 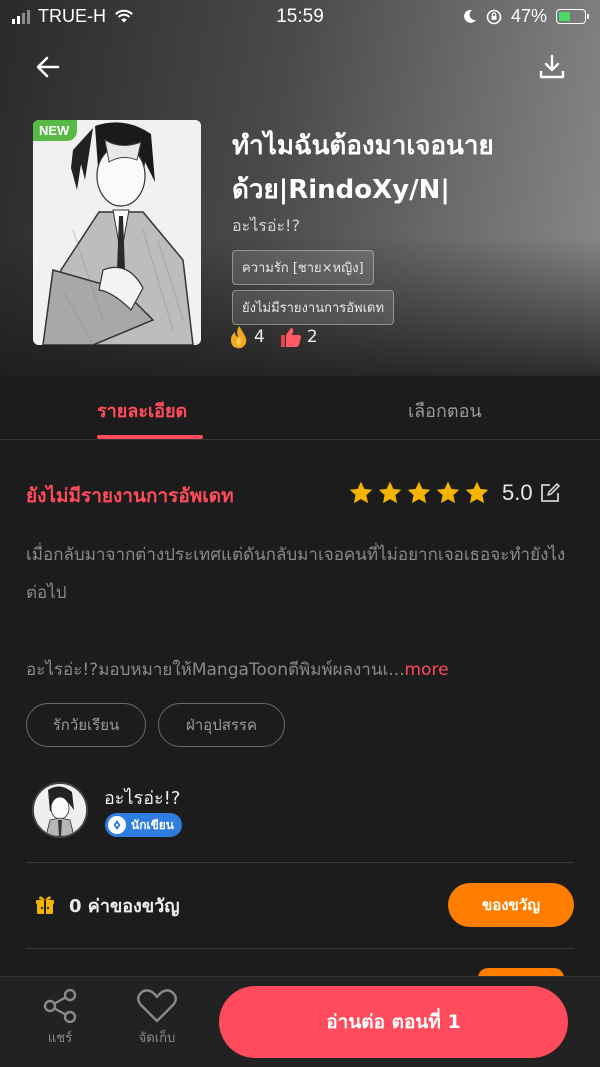 What do you see at coordinates (124, 906) in the screenshot?
I see `gift-count: 0 ค่าของขวัญ` at bounding box center [124, 906].